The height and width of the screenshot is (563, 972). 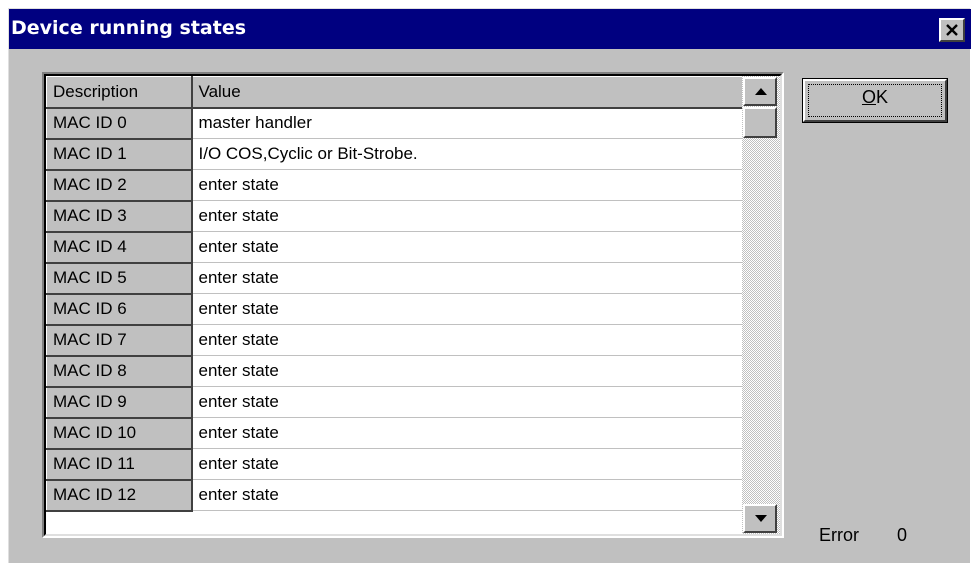 I want to click on ok-button: OK, so click(x=875, y=100).